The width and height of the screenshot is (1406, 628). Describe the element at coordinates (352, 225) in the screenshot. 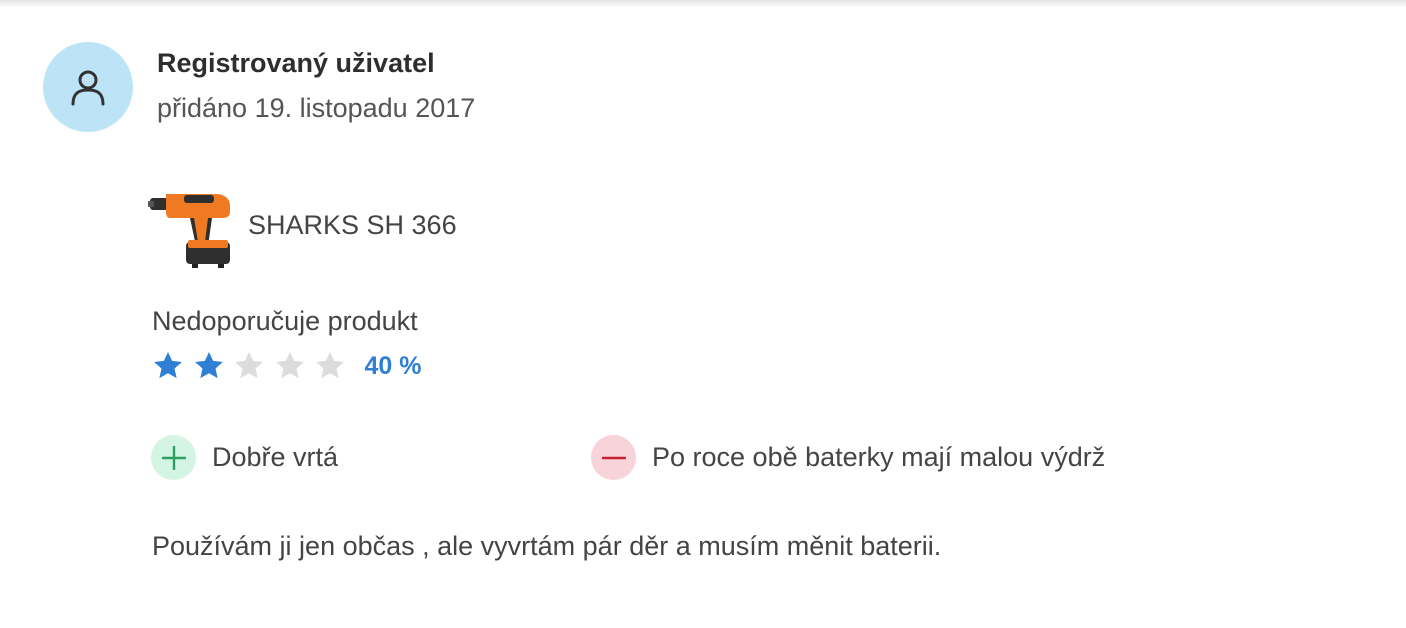

I see `product-name: SHARKS SH 366` at that location.